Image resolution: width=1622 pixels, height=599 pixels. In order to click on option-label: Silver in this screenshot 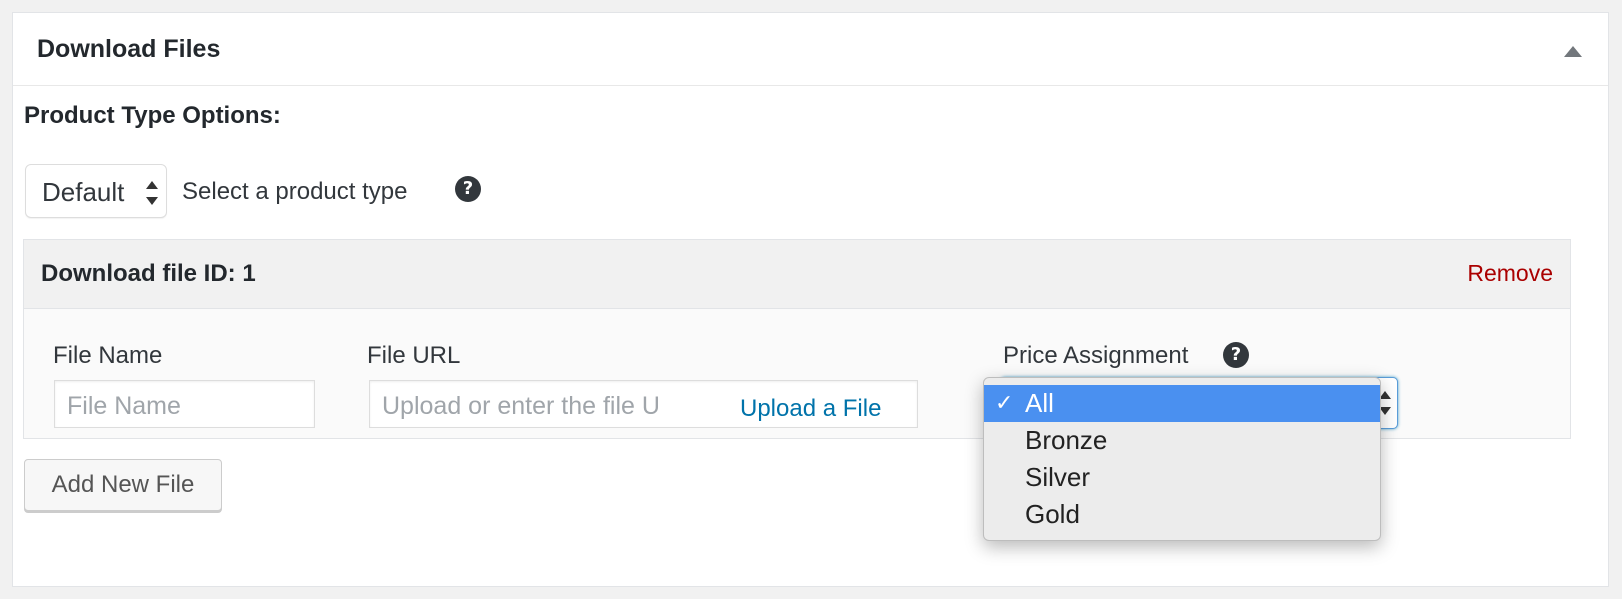, I will do `click(1058, 477)`.